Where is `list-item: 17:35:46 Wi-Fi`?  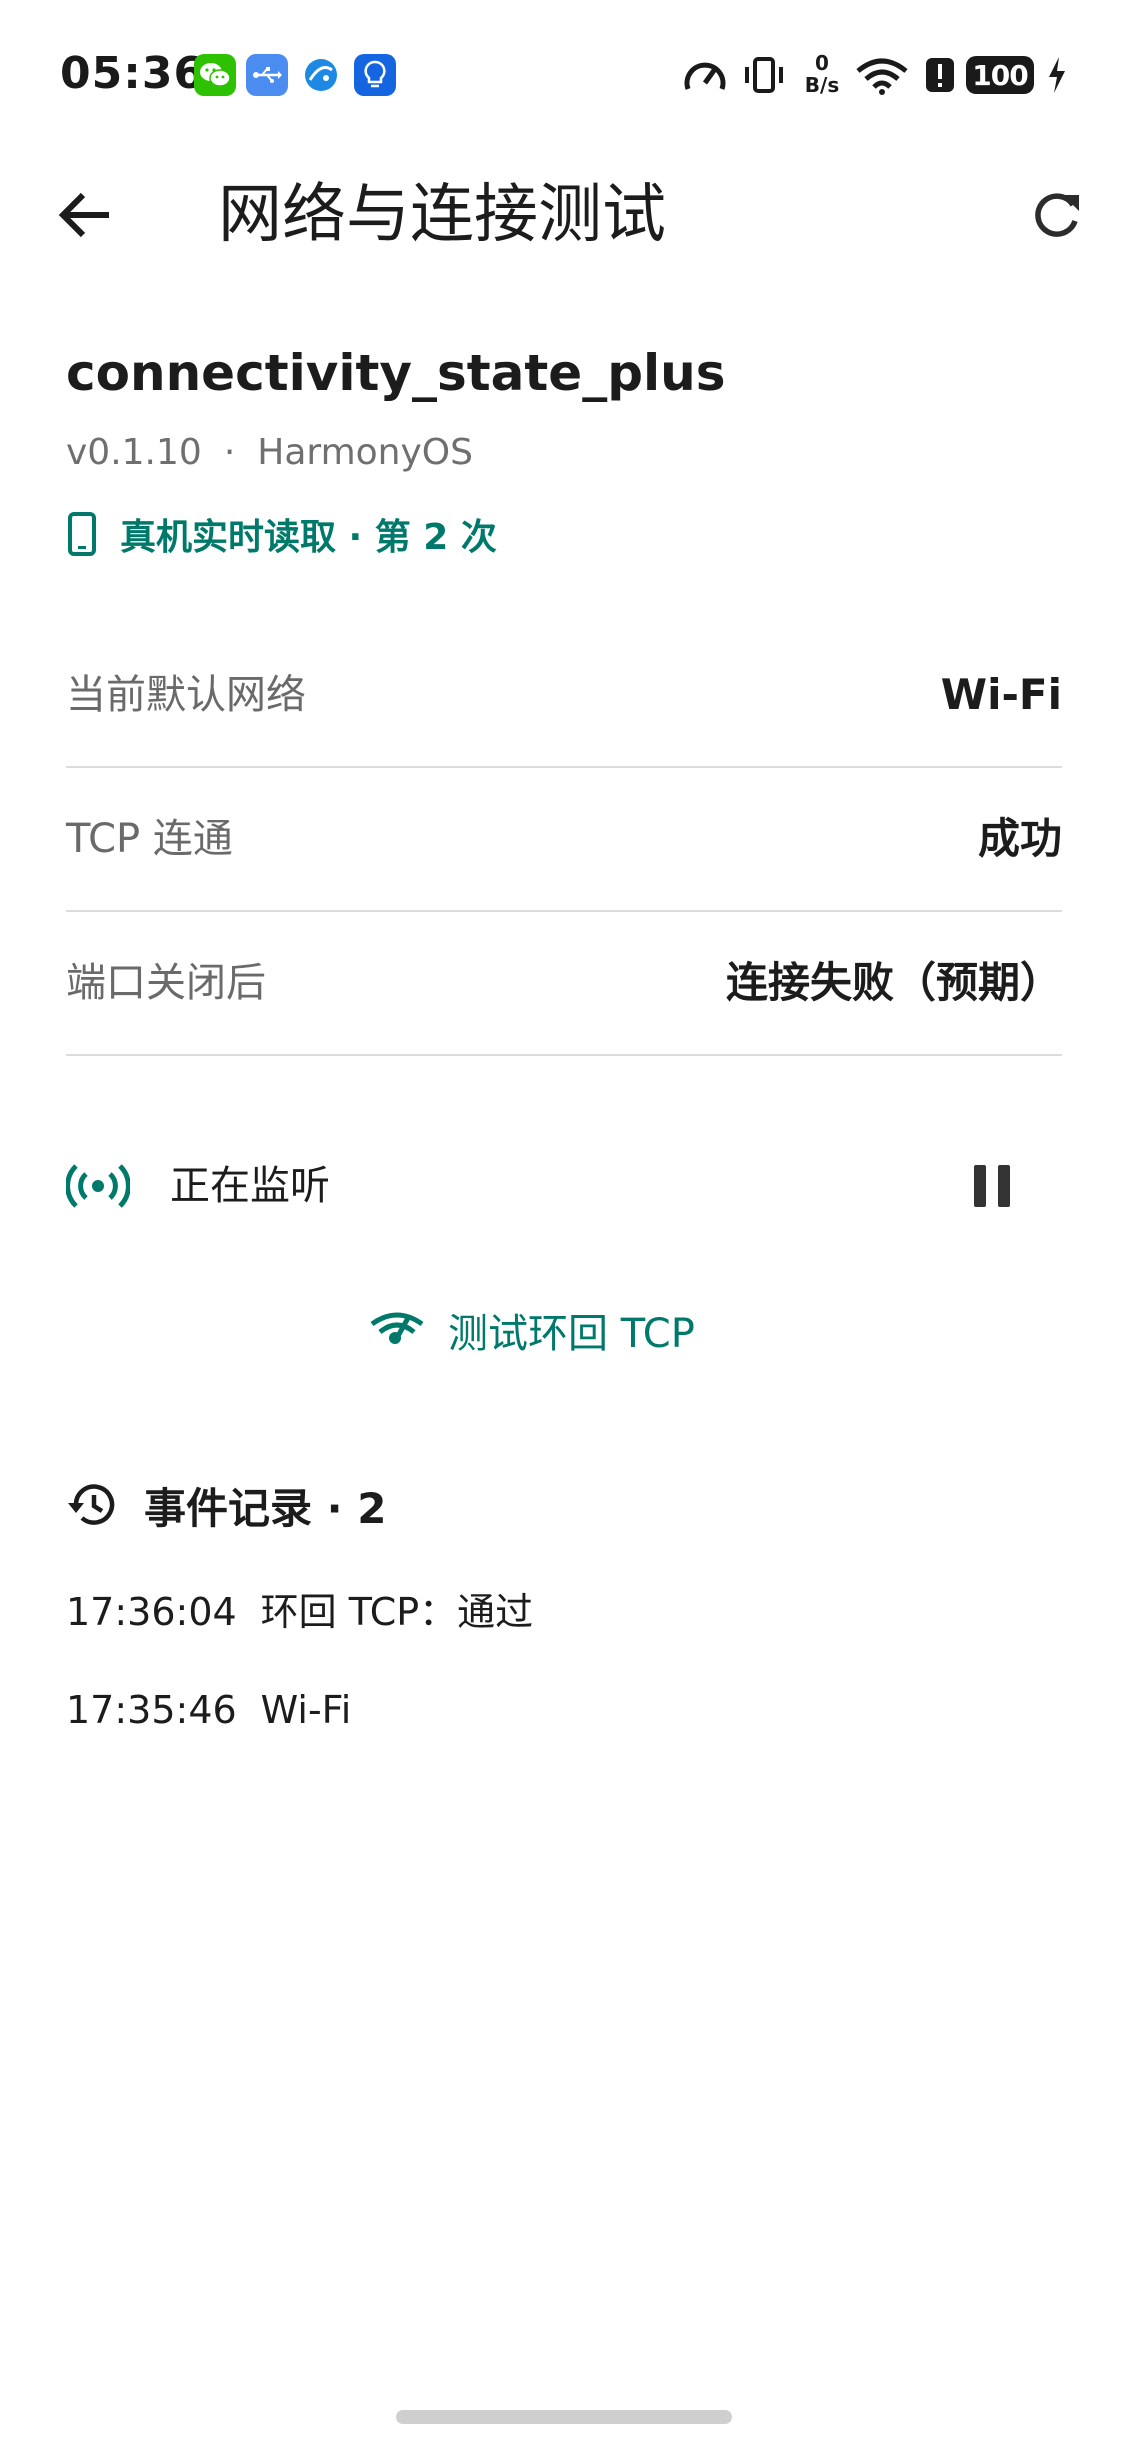
list-item: 17:35:46 Wi-Fi is located at coordinates (208, 1710).